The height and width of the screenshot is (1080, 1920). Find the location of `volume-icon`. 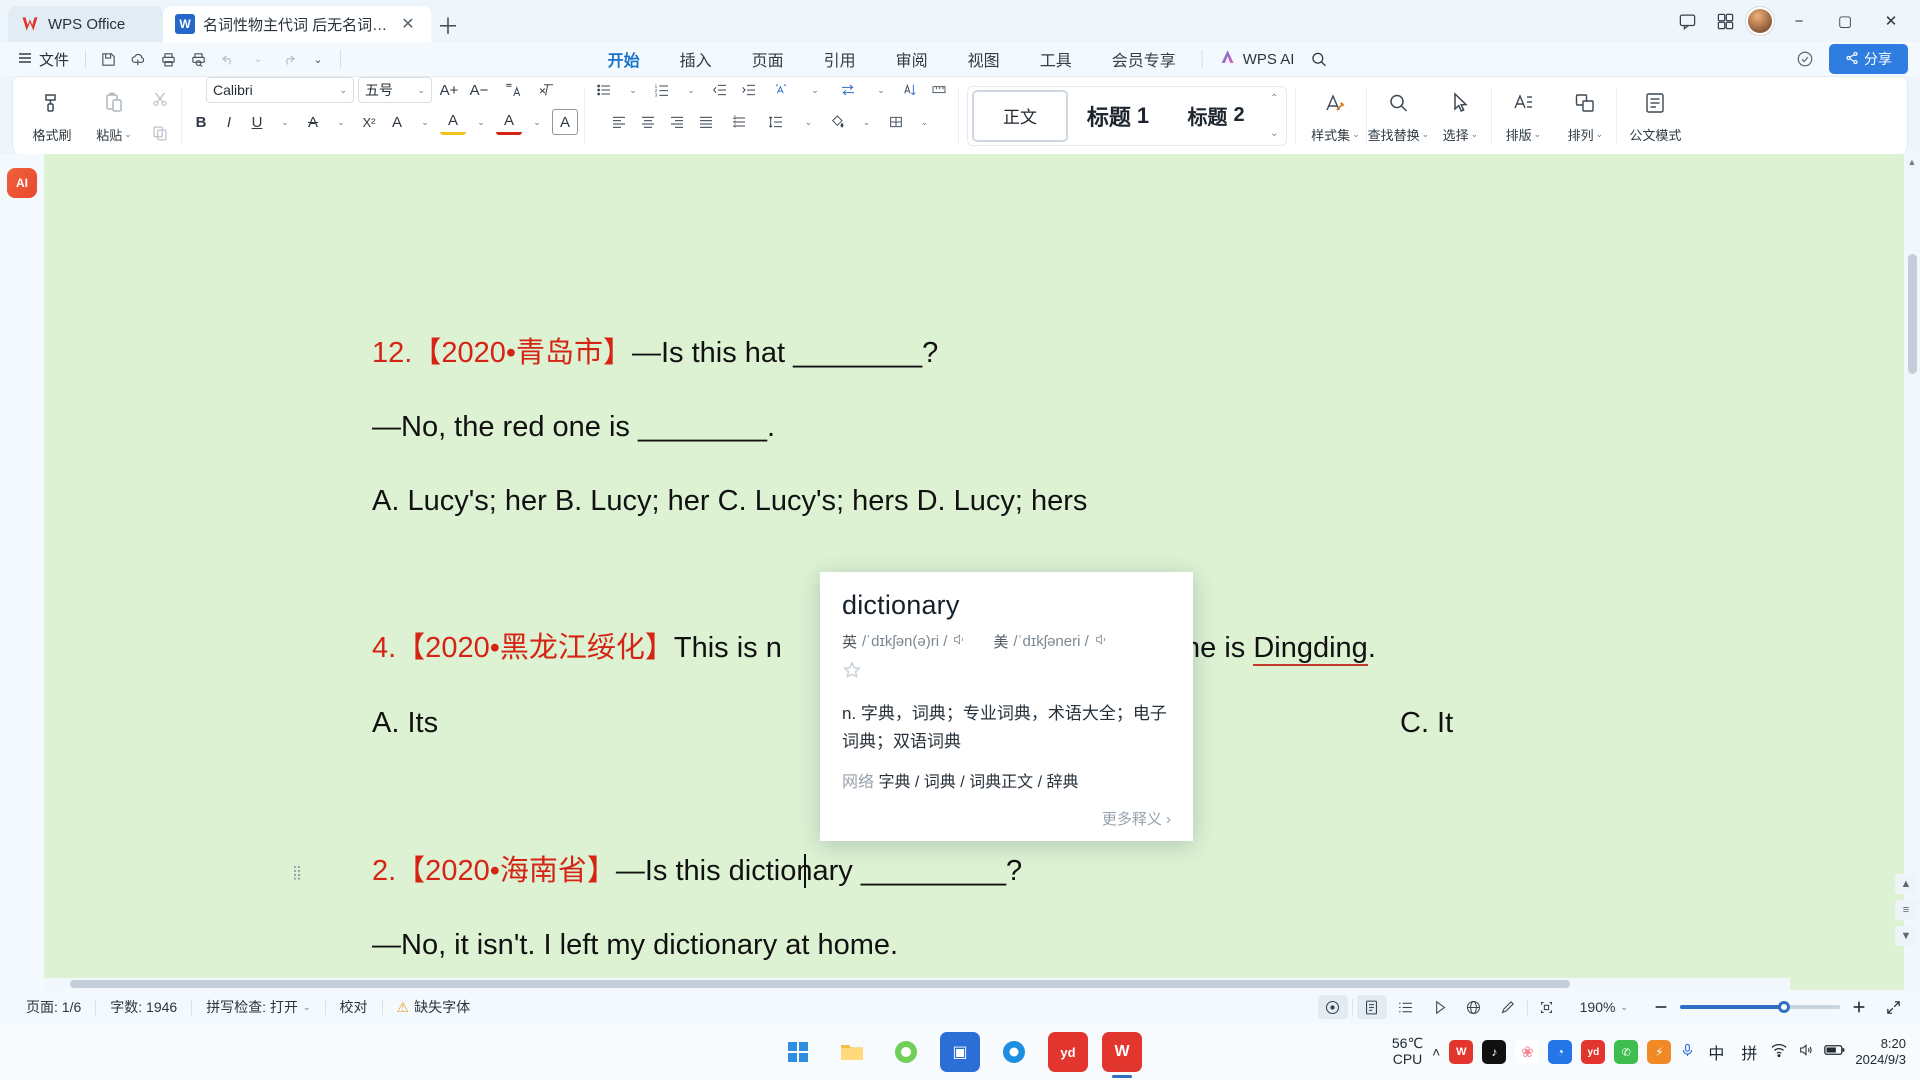

volume-icon is located at coordinates (1806, 1052).